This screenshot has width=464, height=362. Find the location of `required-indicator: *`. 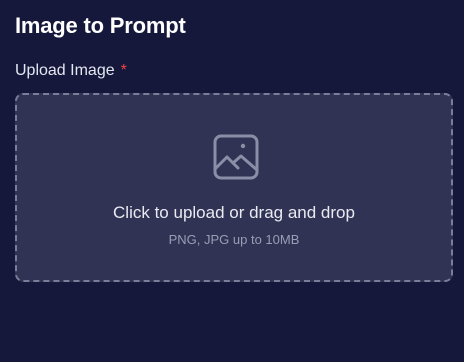

required-indicator: * is located at coordinates (123, 70).